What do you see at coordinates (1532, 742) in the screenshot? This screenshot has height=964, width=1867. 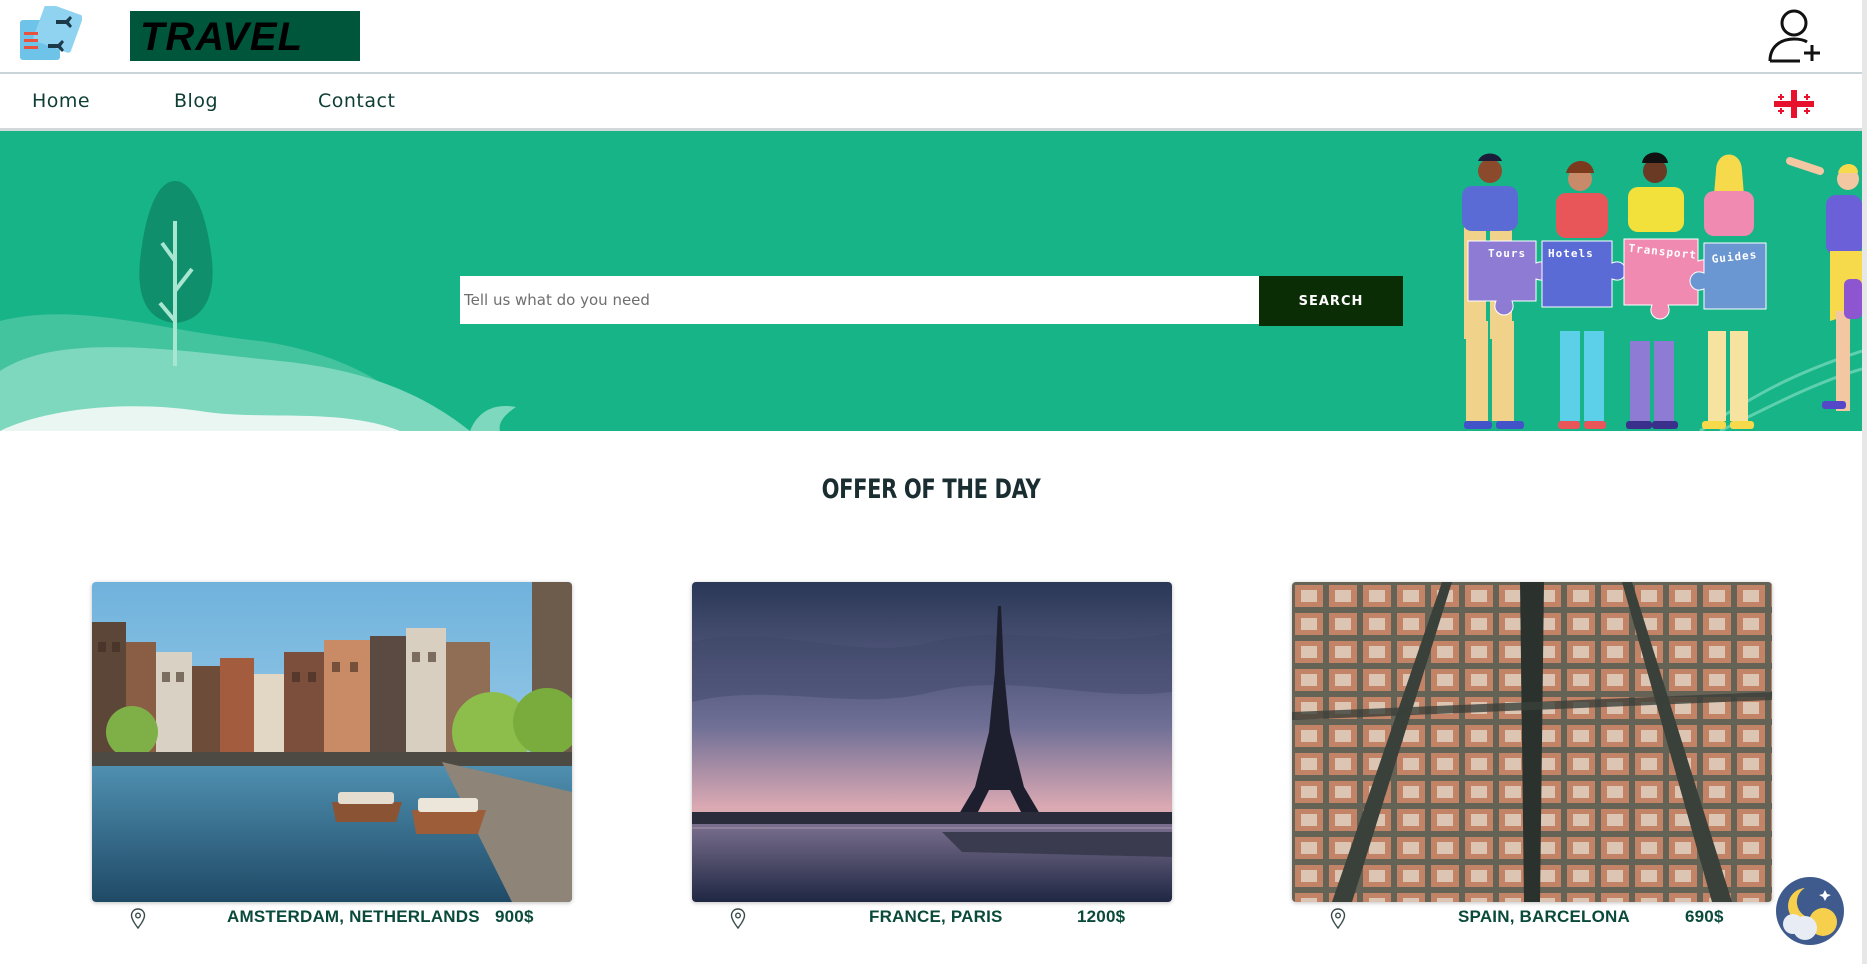 I see `offer-image-barcelona` at bounding box center [1532, 742].